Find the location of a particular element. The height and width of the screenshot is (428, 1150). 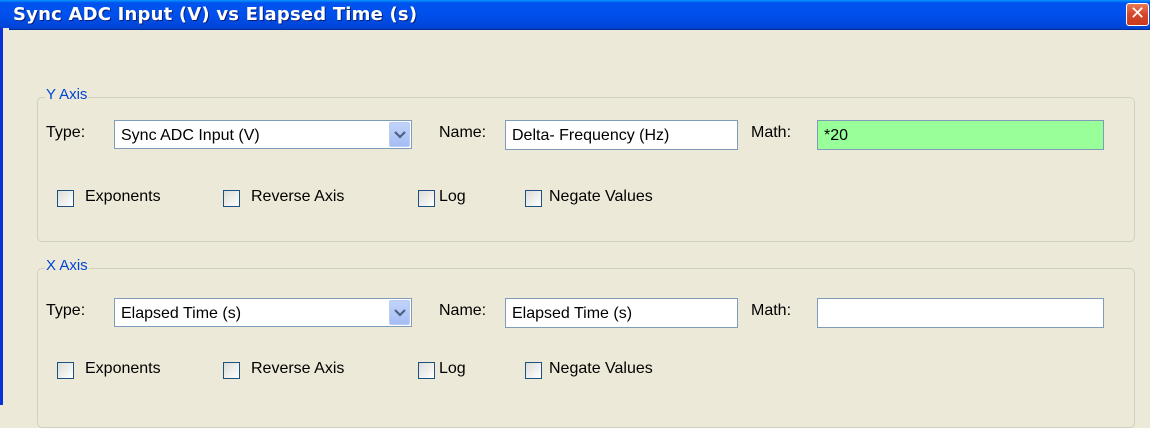

x-reverse-axis-label: Reverse Axis is located at coordinates (298, 368).